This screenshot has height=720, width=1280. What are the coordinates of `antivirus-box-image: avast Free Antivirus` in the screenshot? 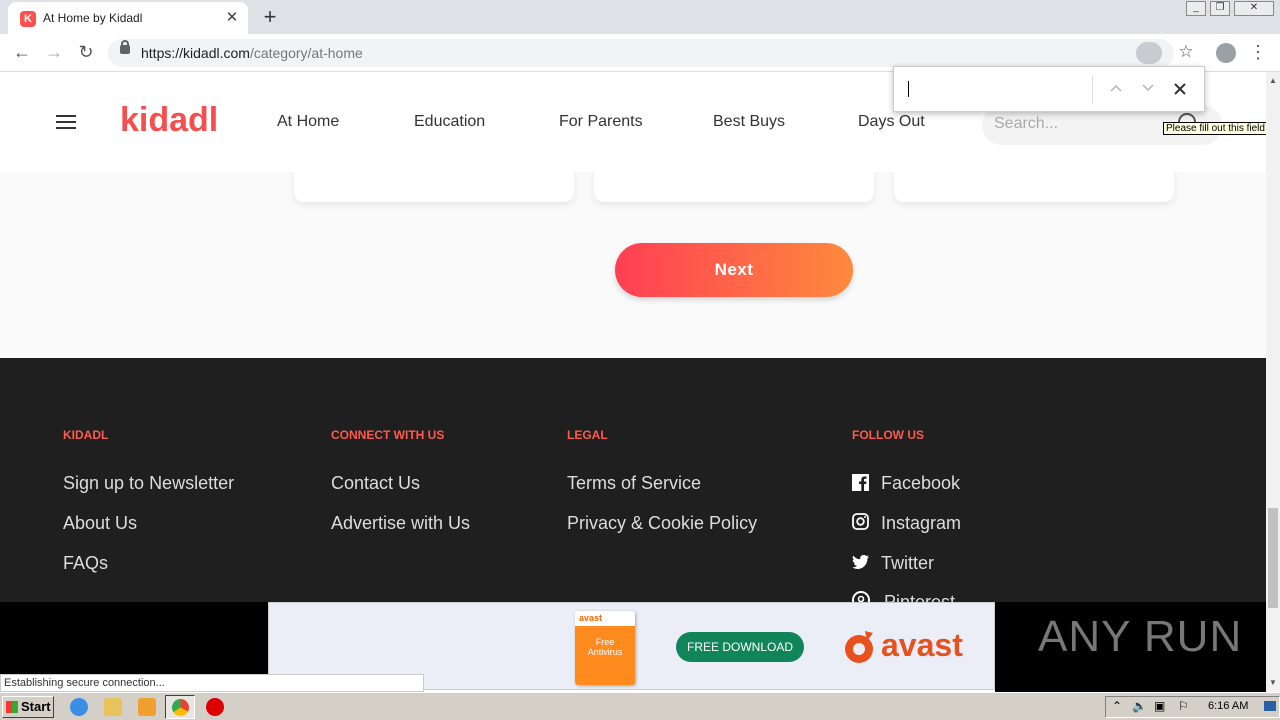 It's located at (605, 648).